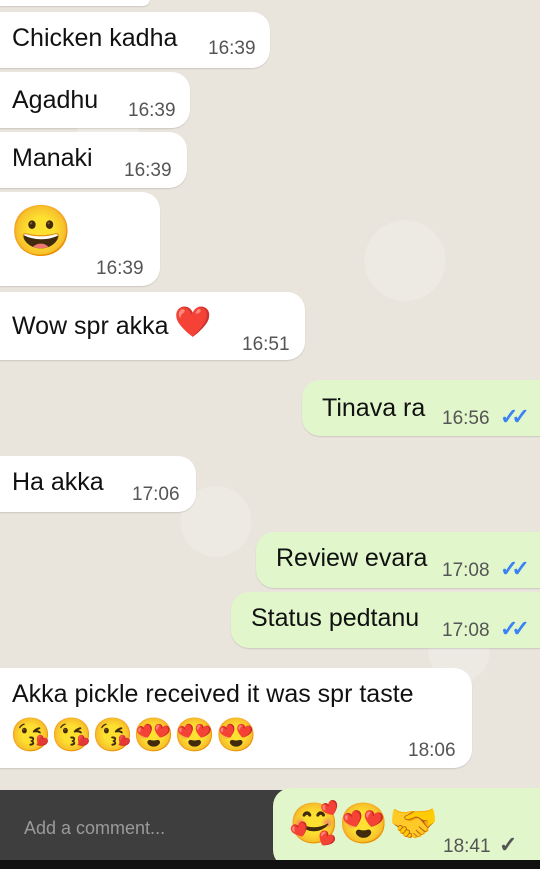 This screenshot has width=540, height=869. I want to click on message-bubble-outgoing: Tinava ra 16:56 ✓✓, so click(421, 408).